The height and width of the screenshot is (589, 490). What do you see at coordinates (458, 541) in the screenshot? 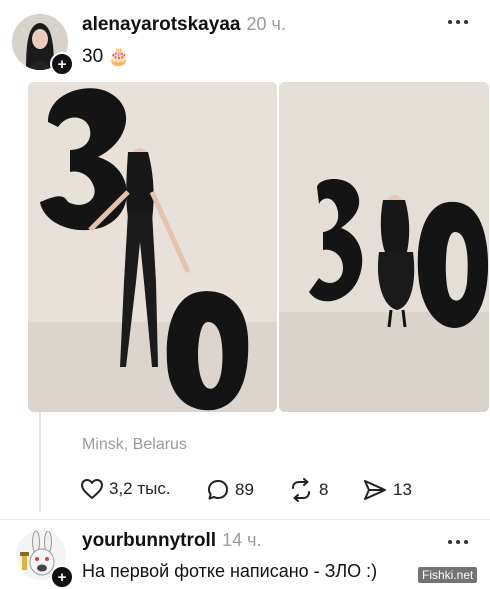
I see `reply-more-icon` at bounding box center [458, 541].